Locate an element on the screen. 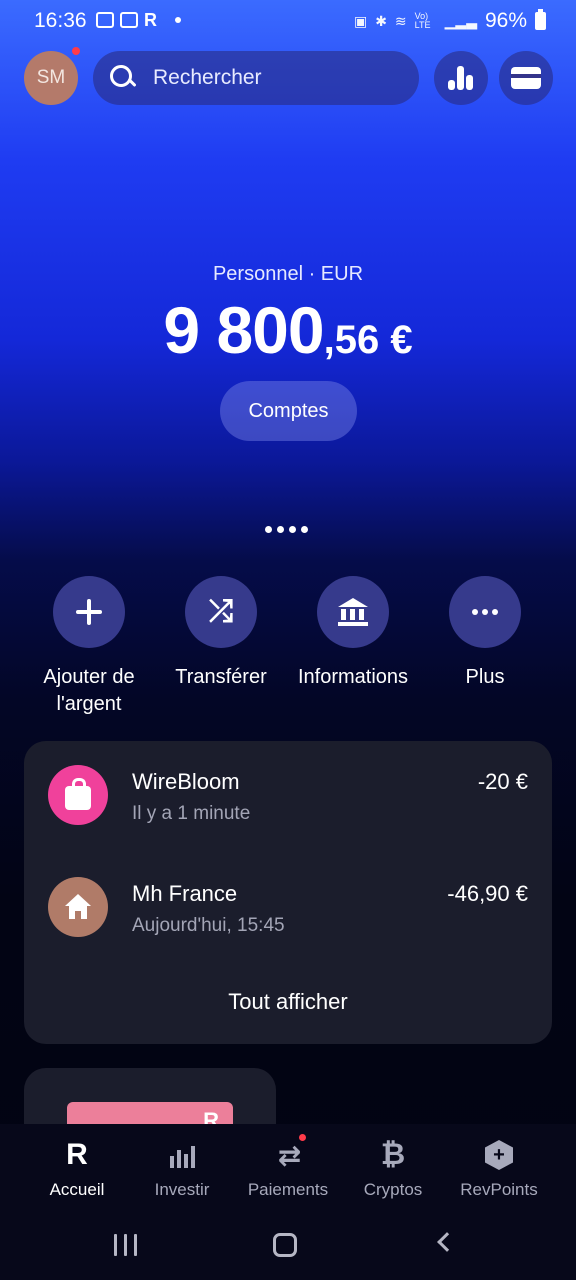 The image size is (576, 1280). battery-icon is located at coordinates (540, 19).